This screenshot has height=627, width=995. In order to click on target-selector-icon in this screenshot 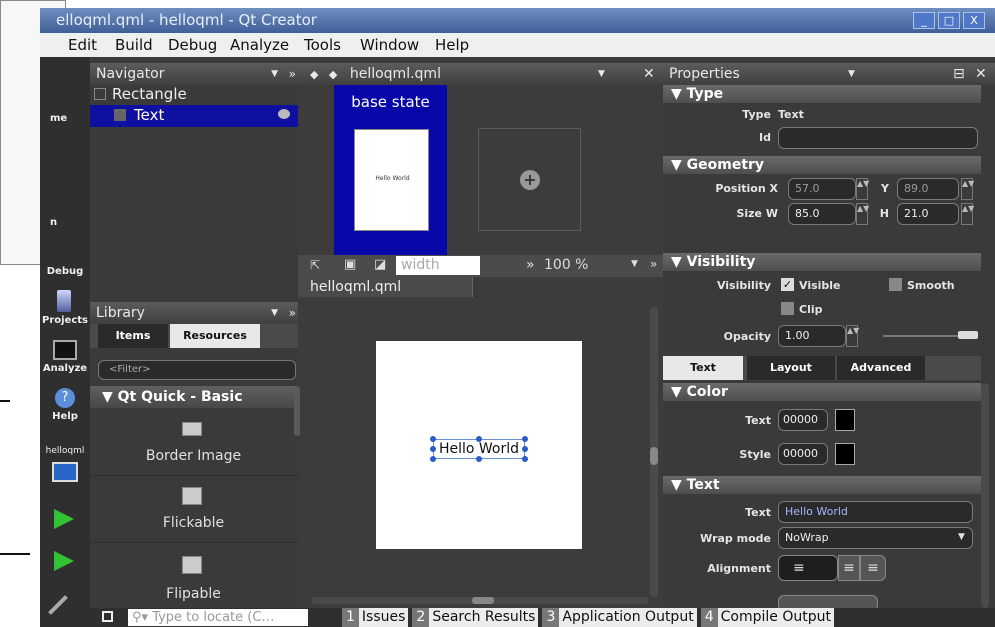, I will do `click(65, 472)`.